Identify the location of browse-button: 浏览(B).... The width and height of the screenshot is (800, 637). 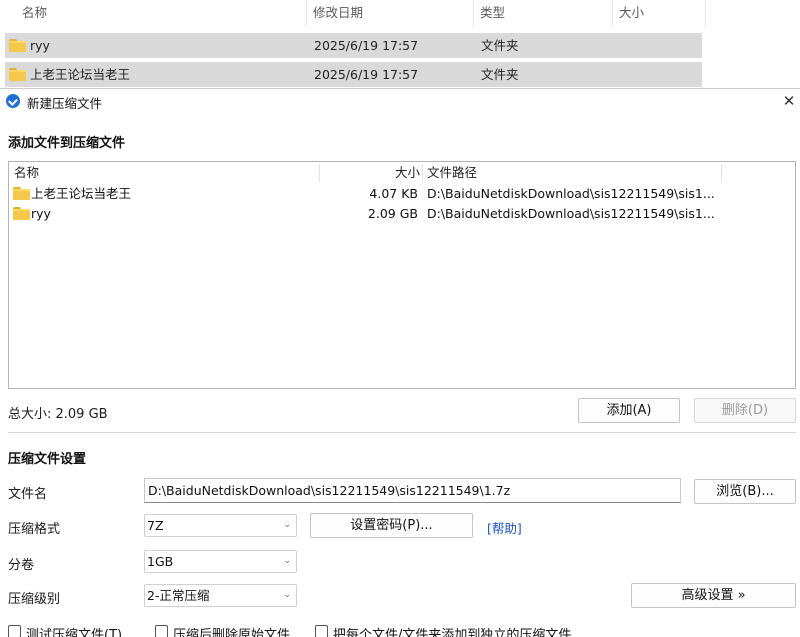
(745, 491).